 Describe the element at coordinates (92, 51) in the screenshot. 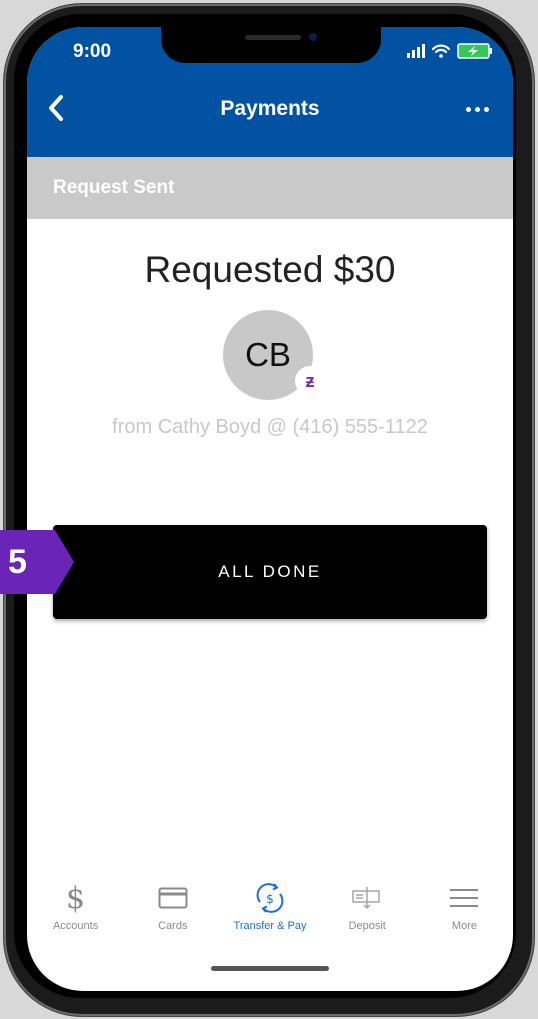

I see `status-time: 9:00` at that location.